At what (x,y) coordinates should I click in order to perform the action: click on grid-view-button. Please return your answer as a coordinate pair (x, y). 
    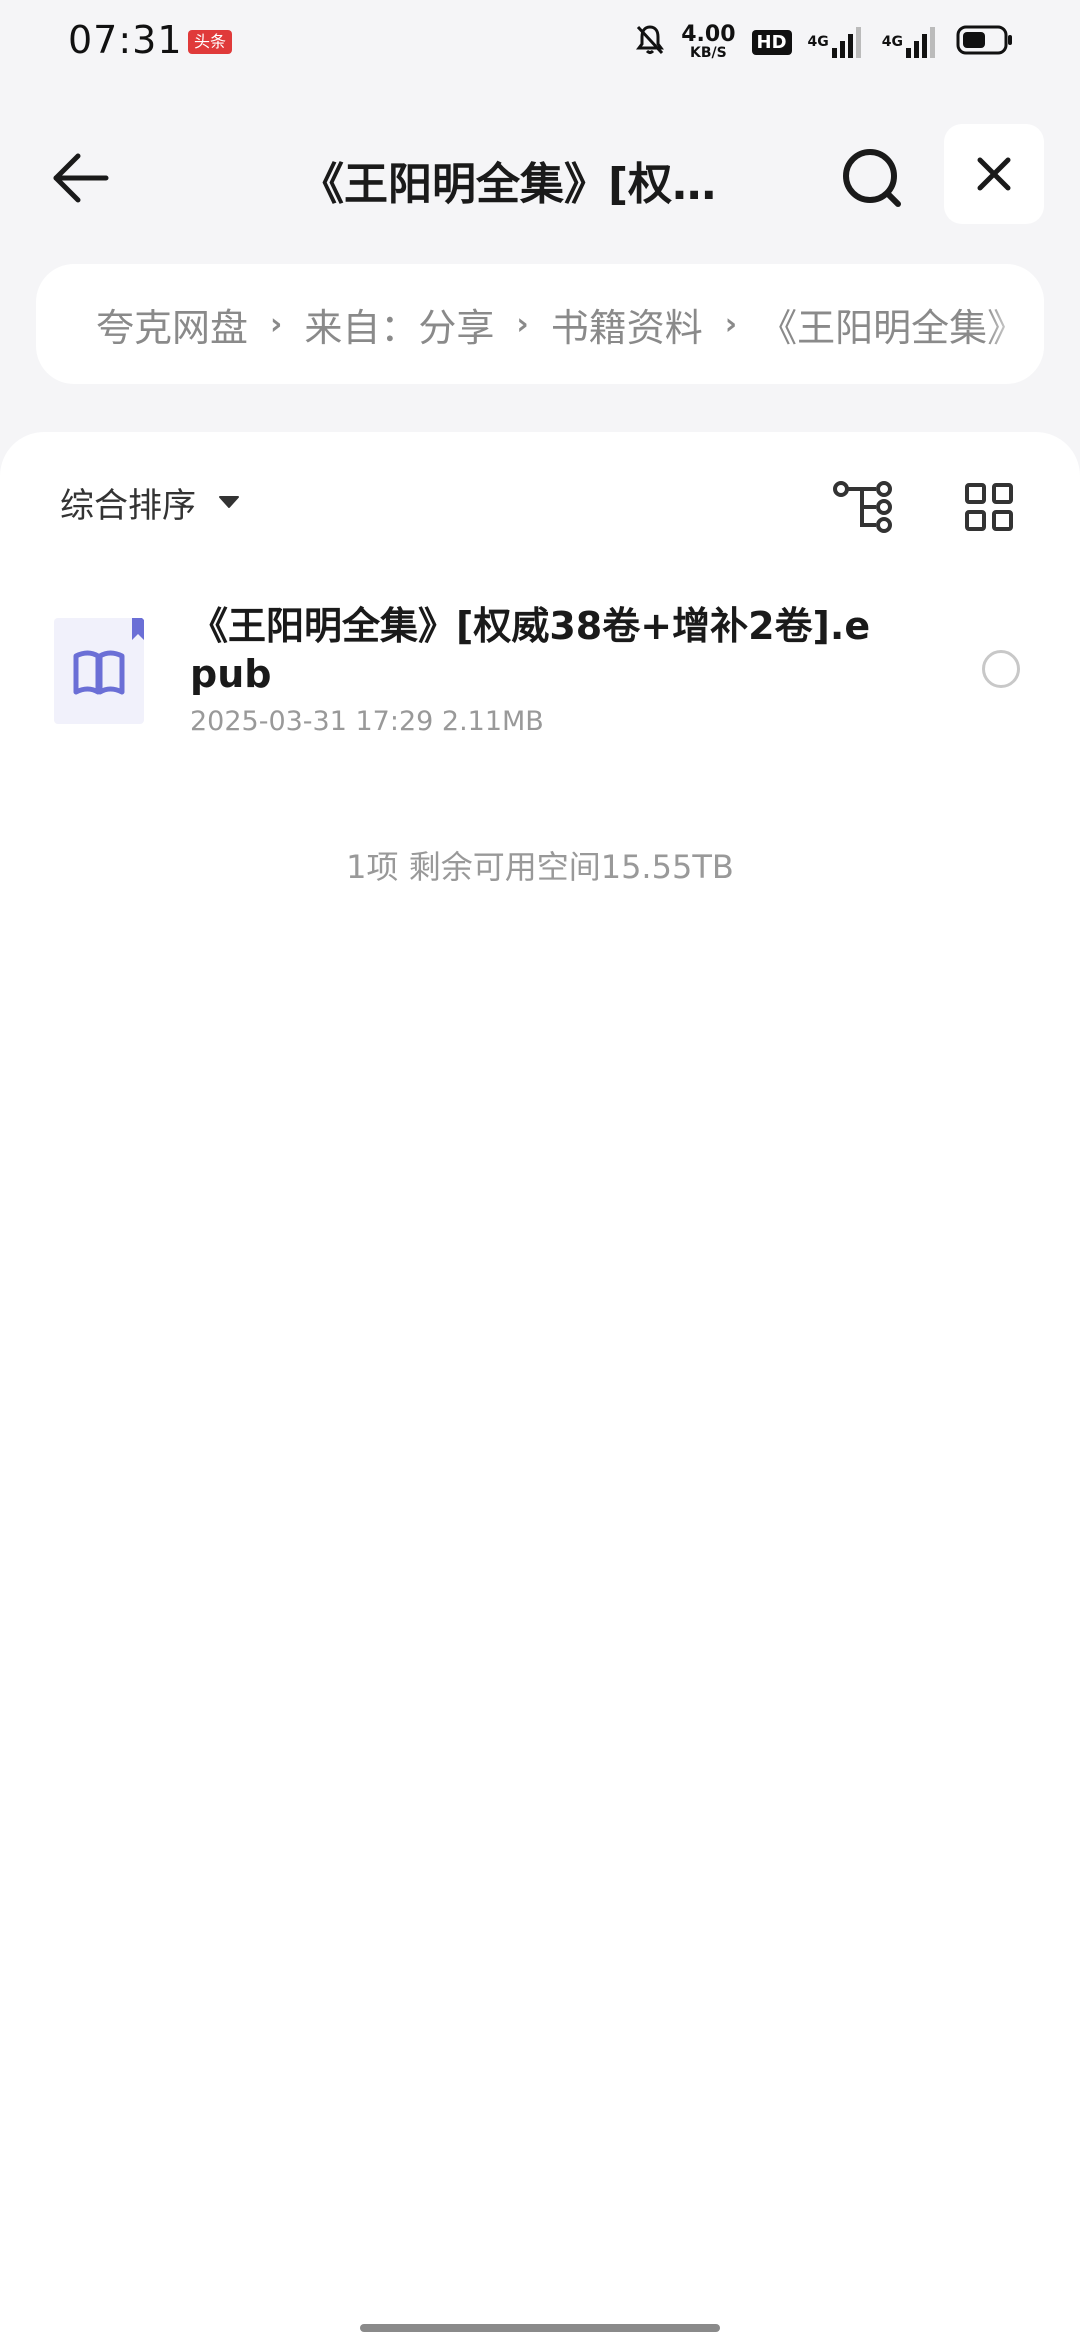
    Looking at the image, I should click on (989, 507).